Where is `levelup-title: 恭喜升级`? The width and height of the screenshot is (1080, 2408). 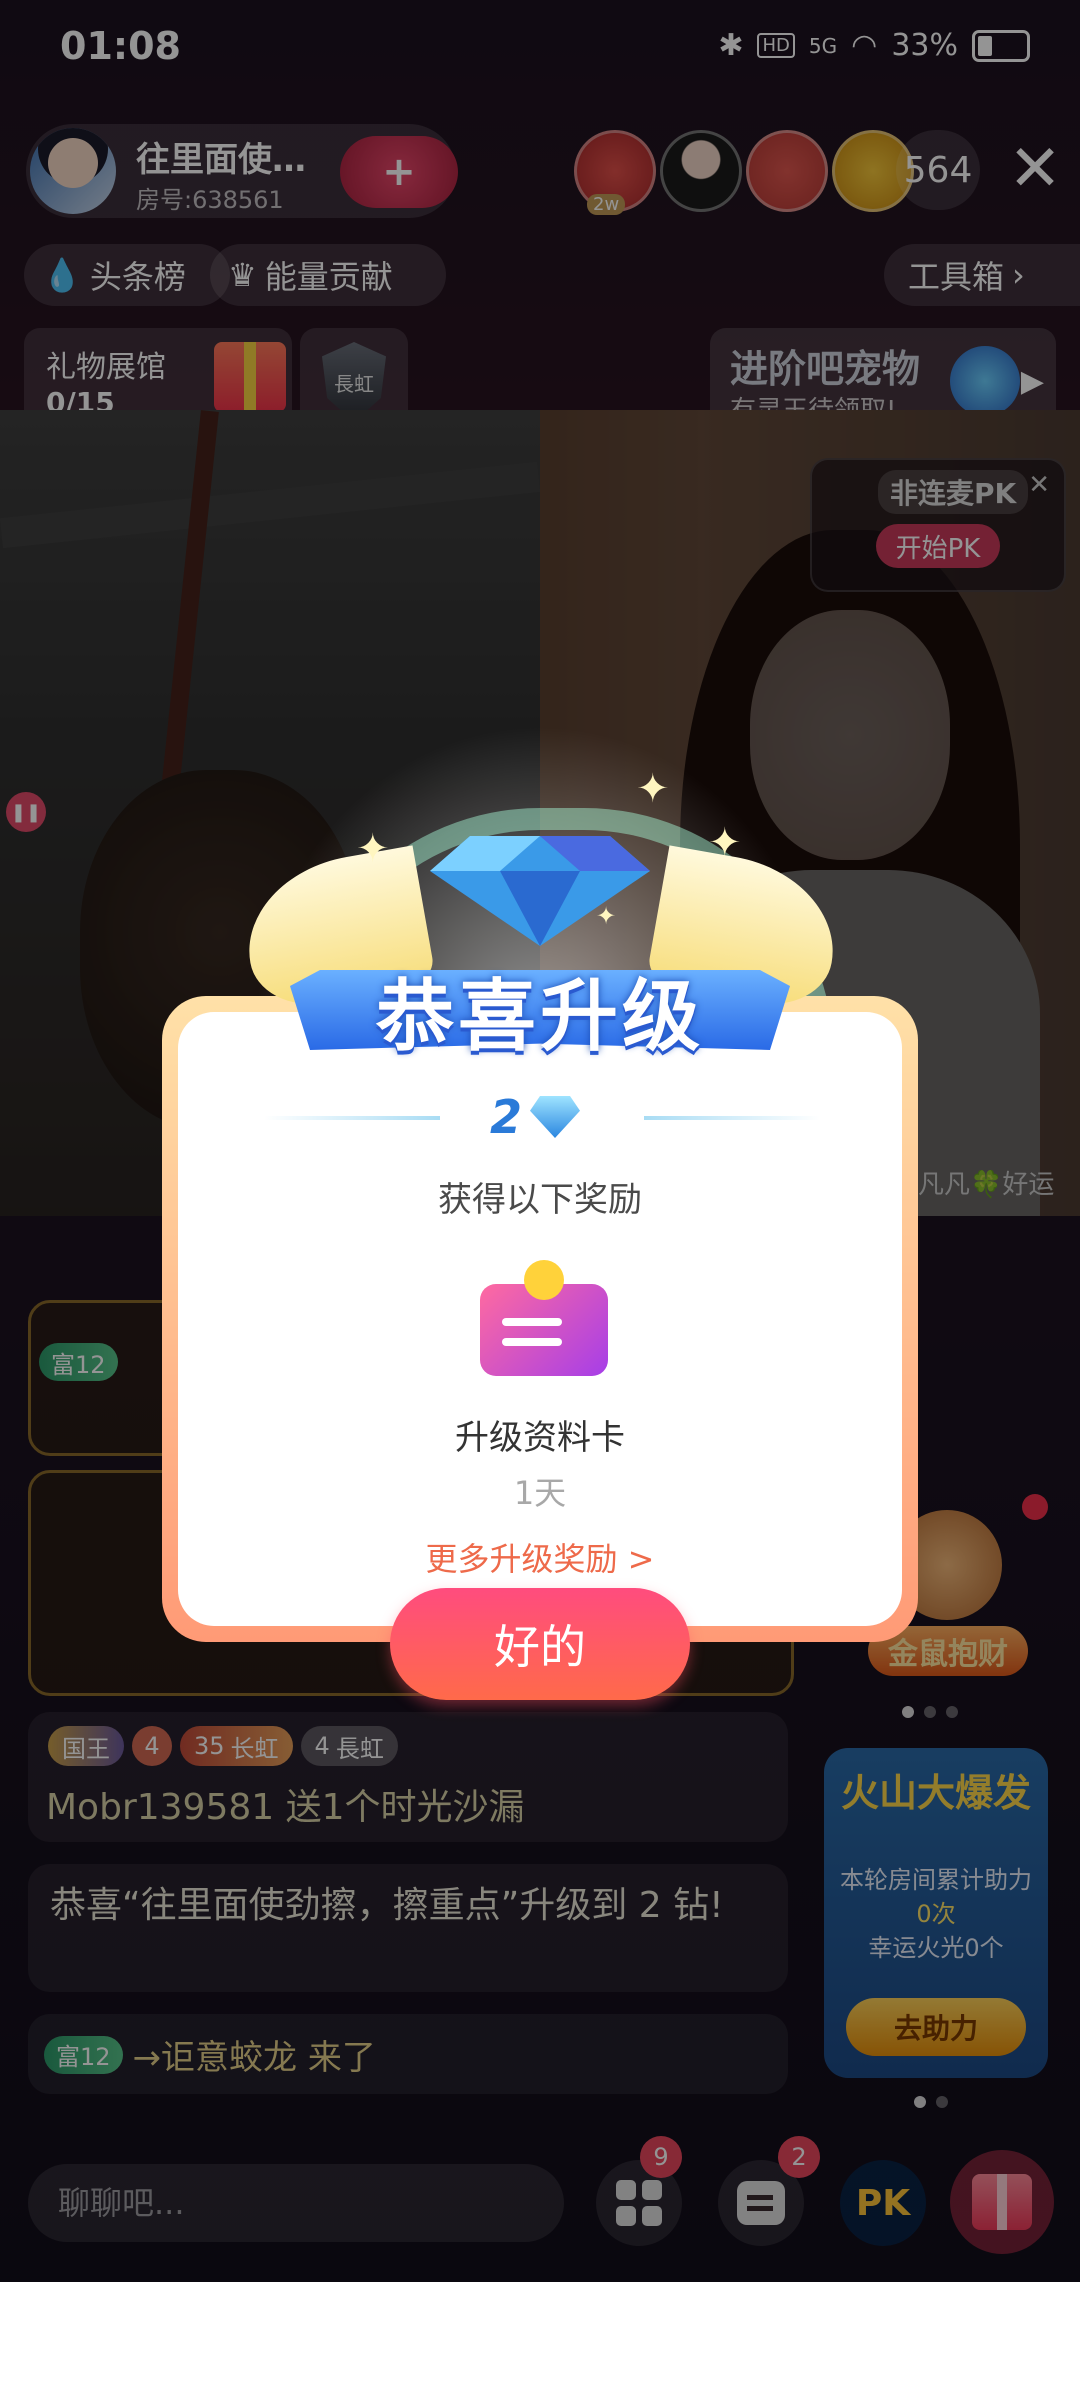
levelup-title: 恭喜升级 is located at coordinates (539, 1017).